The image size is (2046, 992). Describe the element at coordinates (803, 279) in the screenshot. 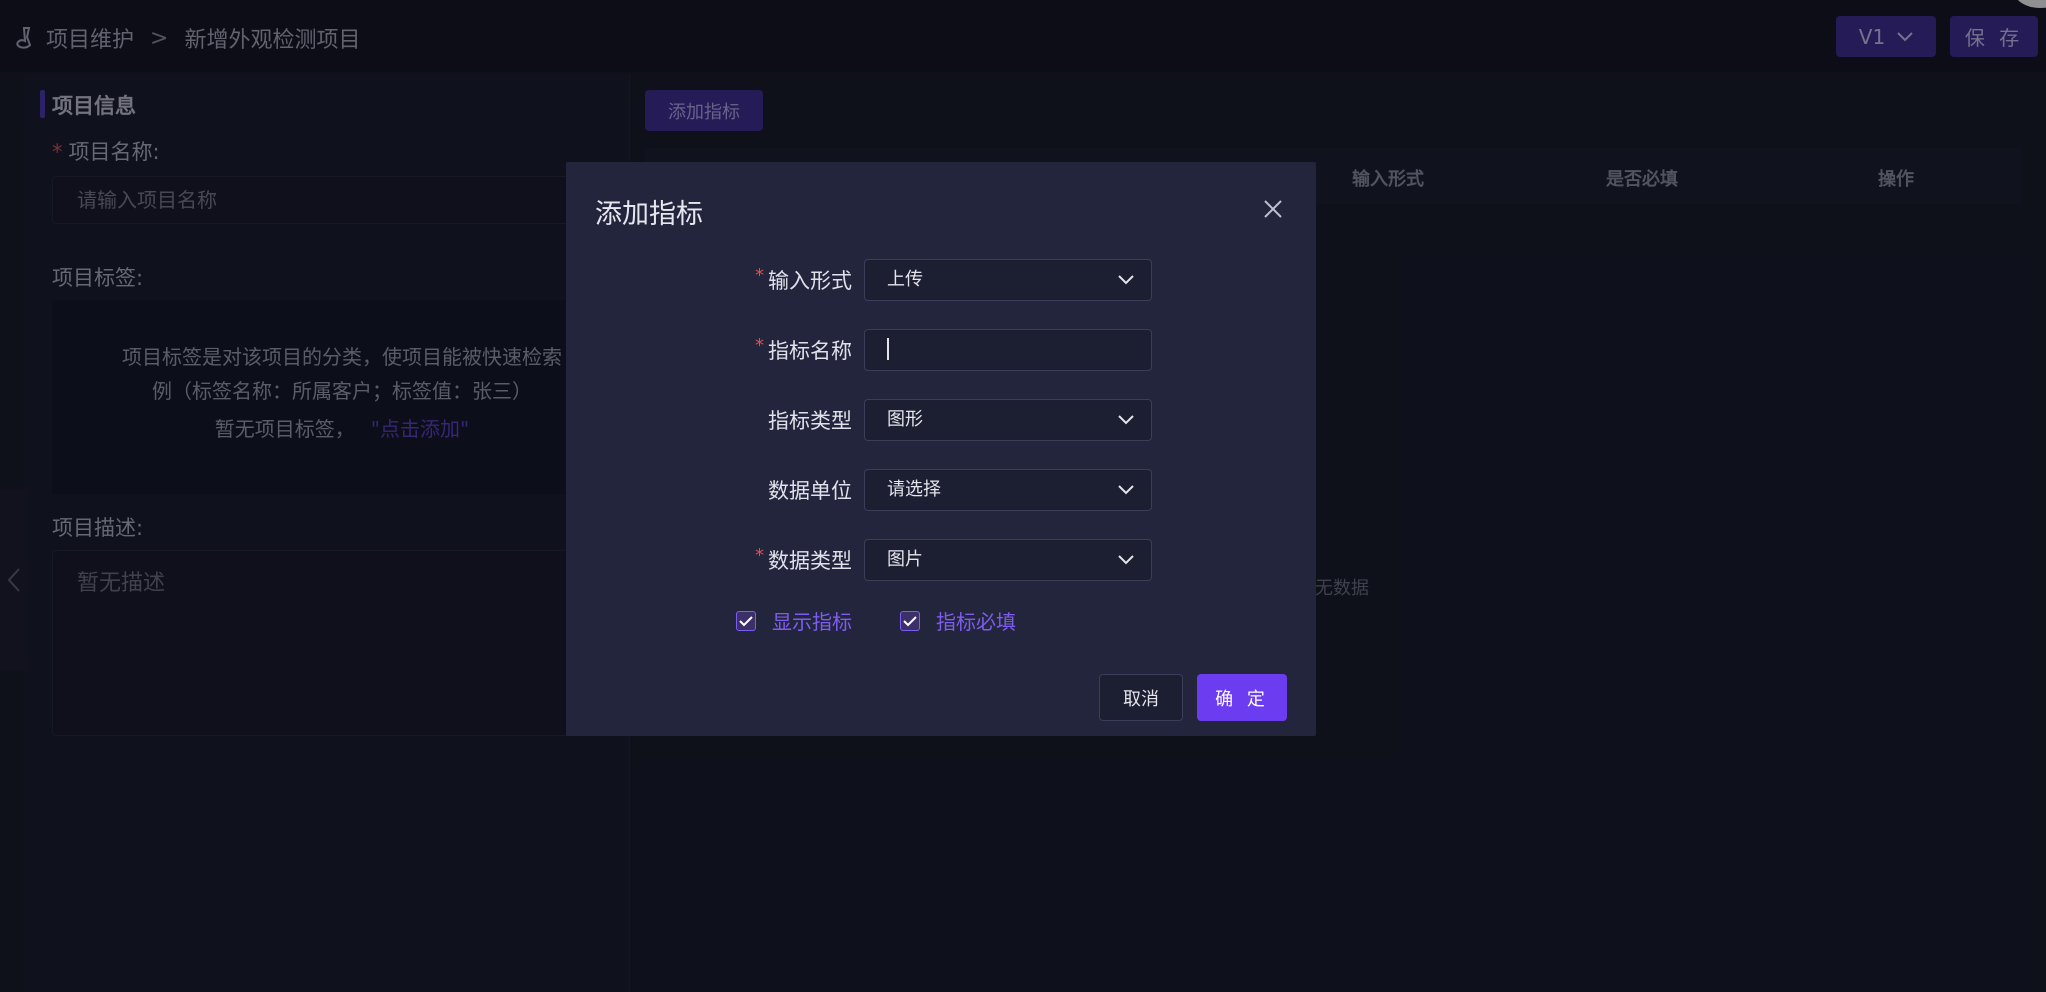

I see `input-type-label: * 输入形式` at that location.